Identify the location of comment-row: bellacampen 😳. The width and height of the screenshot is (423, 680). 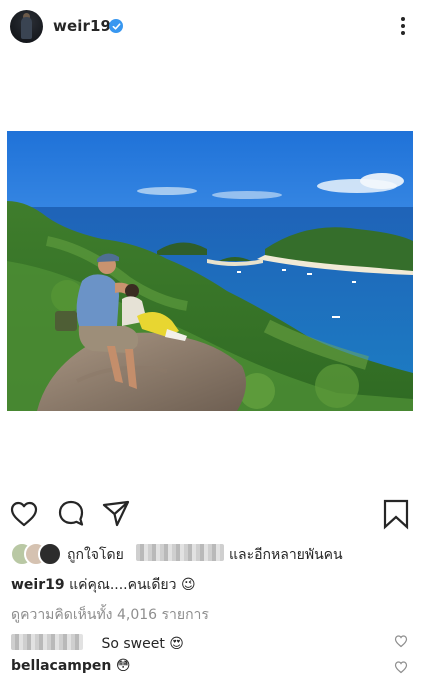
(70, 666).